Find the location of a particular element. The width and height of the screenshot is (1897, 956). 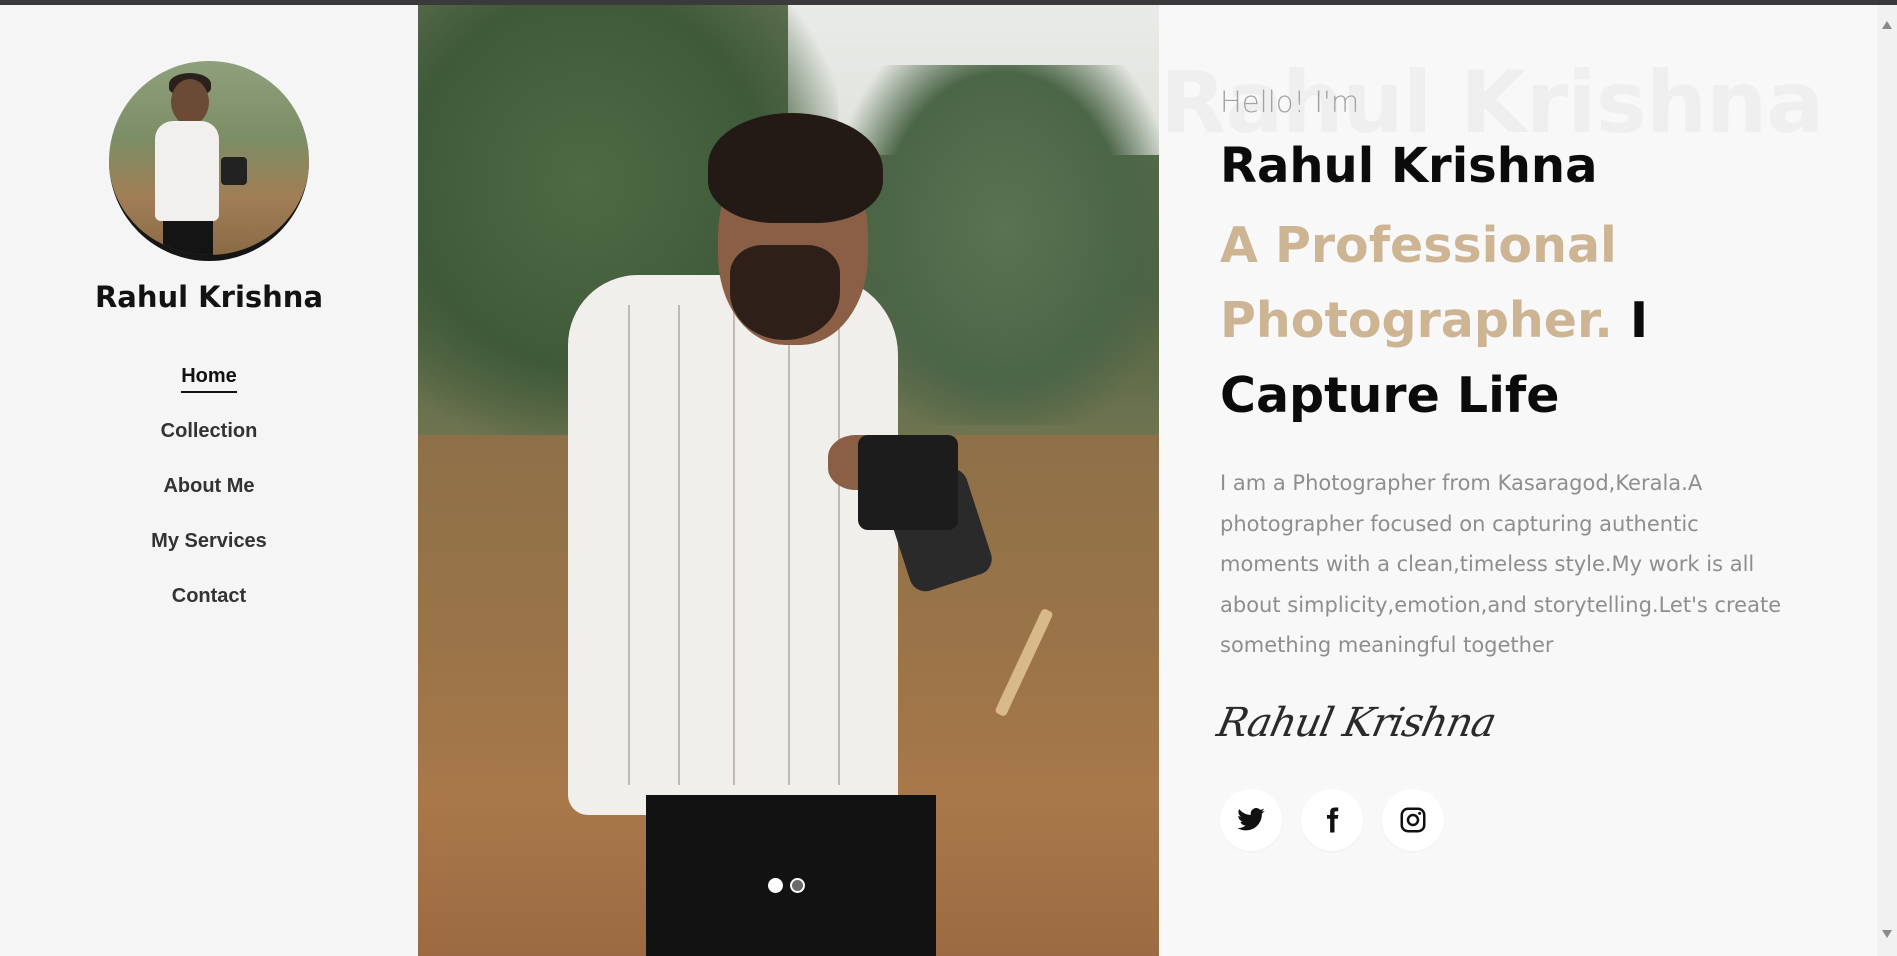

facebook-button is located at coordinates (1332, 820).